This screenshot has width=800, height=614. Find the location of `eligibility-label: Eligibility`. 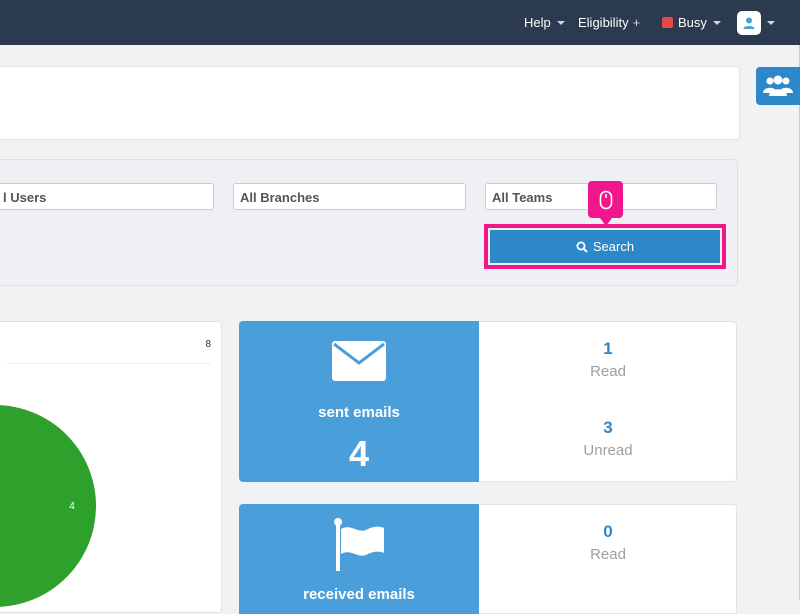

eligibility-label: Eligibility is located at coordinates (603, 22).